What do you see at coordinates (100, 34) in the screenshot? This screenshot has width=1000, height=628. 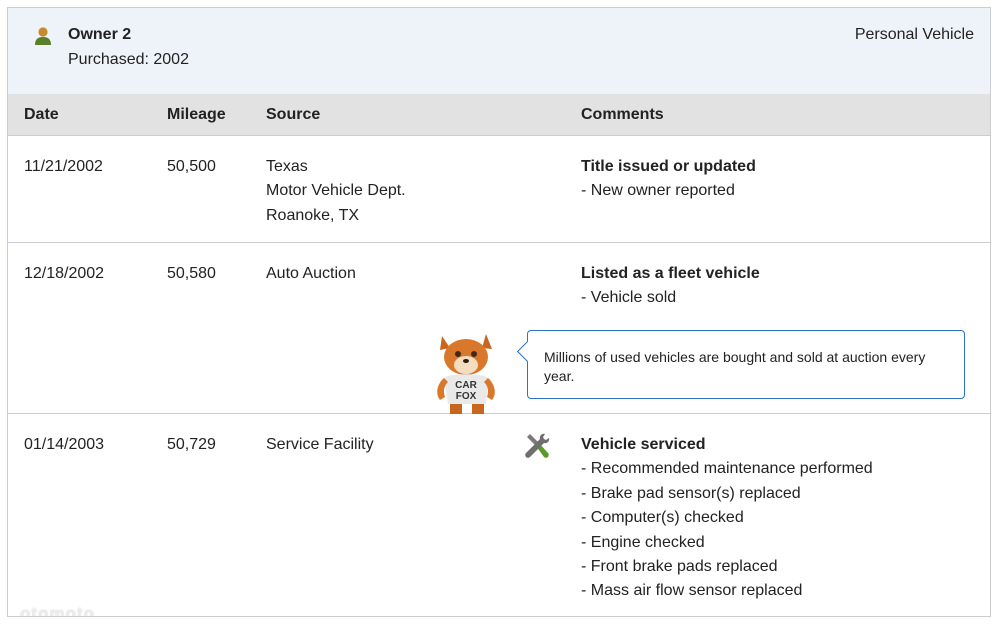 I see `owner-title: Owner 2` at bounding box center [100, 34].